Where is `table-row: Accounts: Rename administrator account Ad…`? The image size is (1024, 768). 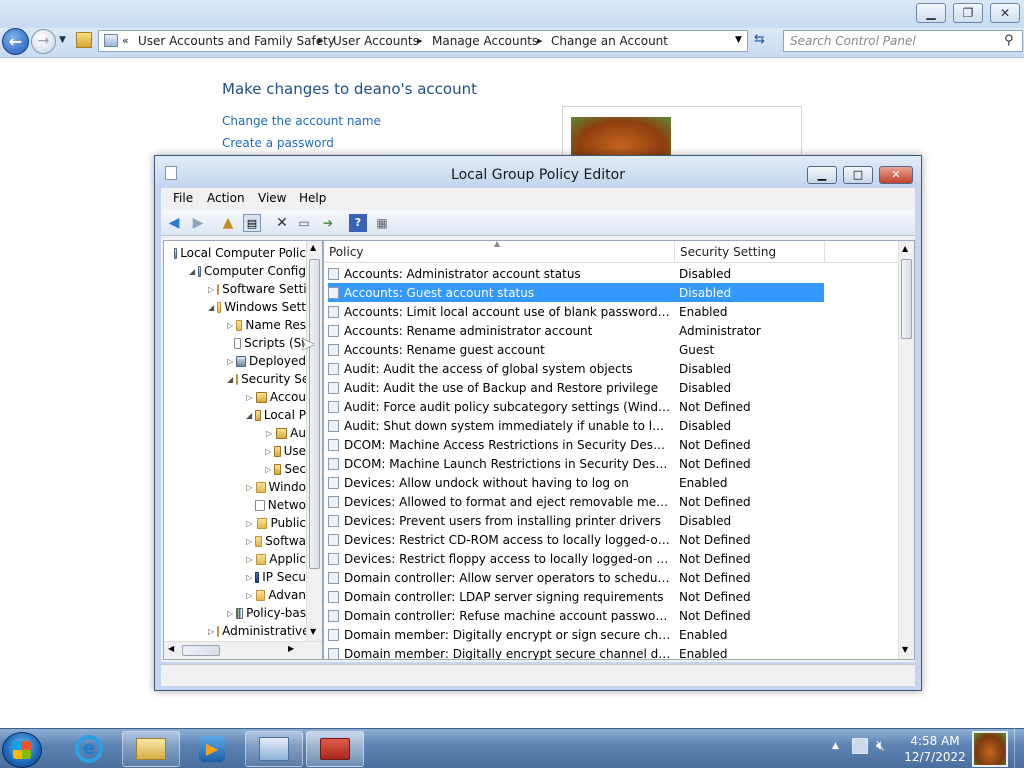 table-row: Accounts: Rename administrator account Ad… is located at coordinates (615, 330).